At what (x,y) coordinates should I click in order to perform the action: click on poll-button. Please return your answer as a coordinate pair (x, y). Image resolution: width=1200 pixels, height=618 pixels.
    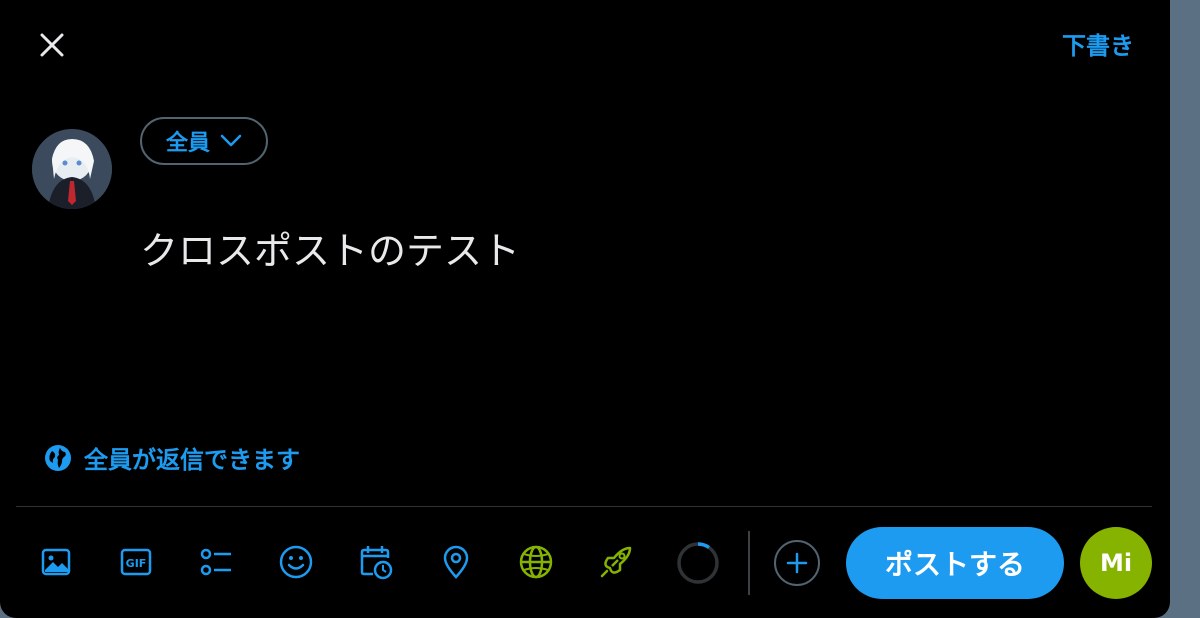
    Looking at the image, I should click on (216, 562).